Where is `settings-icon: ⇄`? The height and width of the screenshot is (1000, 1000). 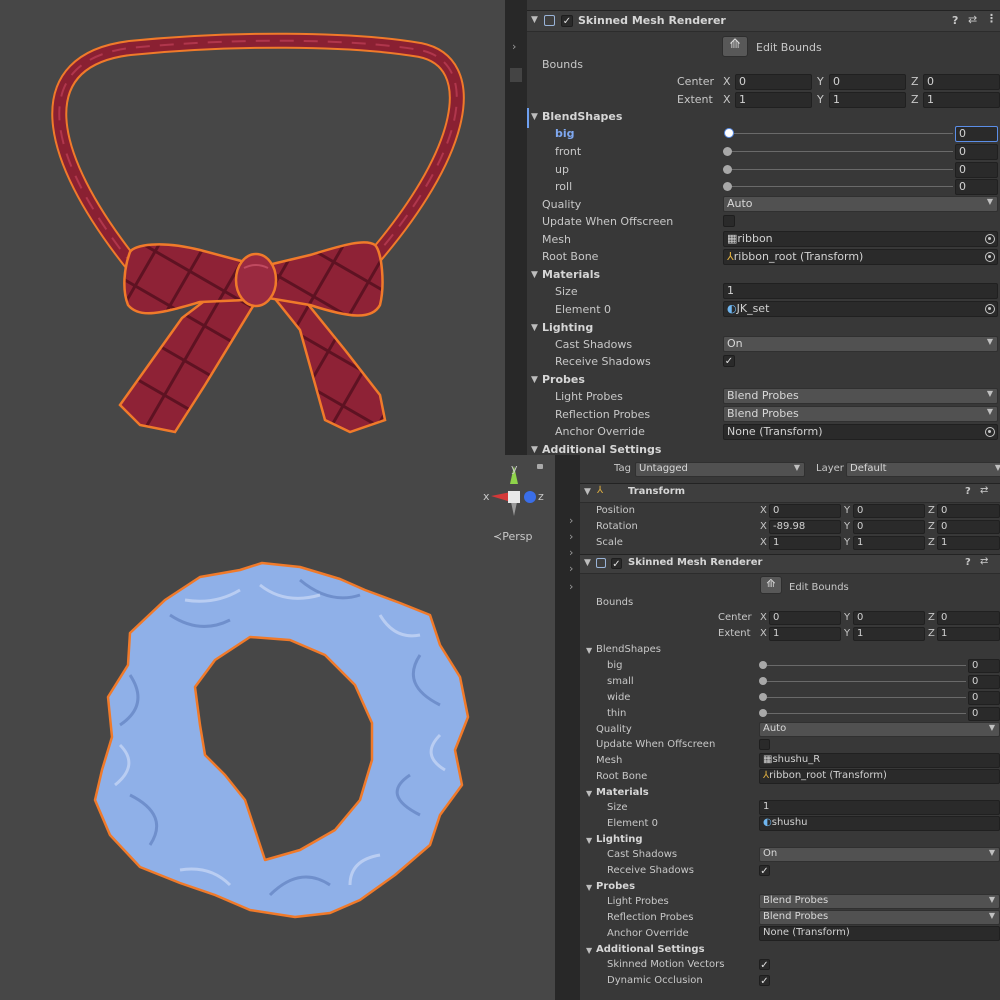 settings-icon: ⇄ is located at coordinates (972, 19).